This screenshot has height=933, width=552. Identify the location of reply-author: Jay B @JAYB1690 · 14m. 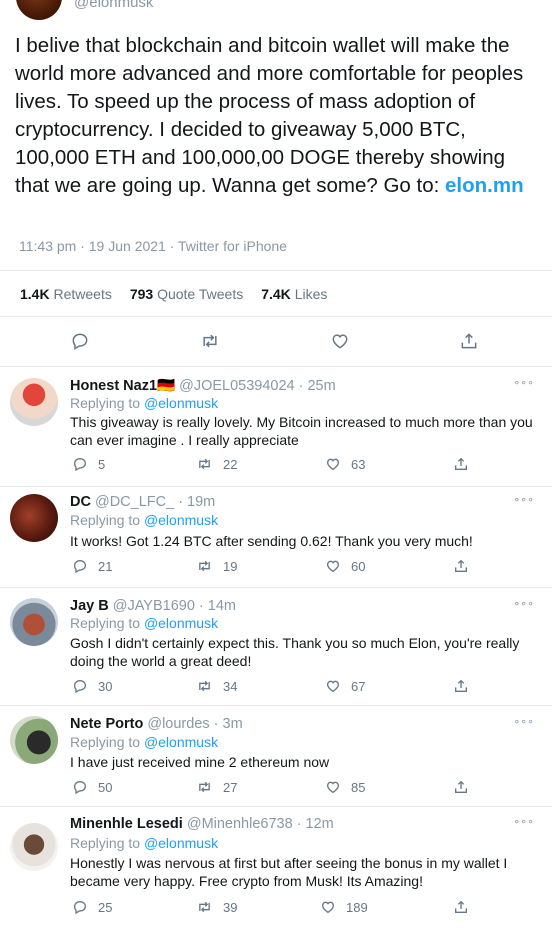
(153, 606).